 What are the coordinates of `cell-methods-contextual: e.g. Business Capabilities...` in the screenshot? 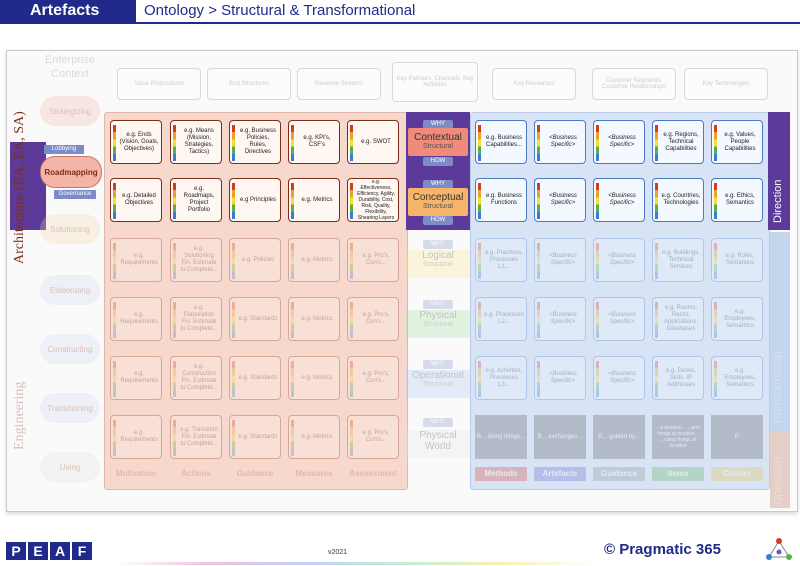 It's located at (501, 142).